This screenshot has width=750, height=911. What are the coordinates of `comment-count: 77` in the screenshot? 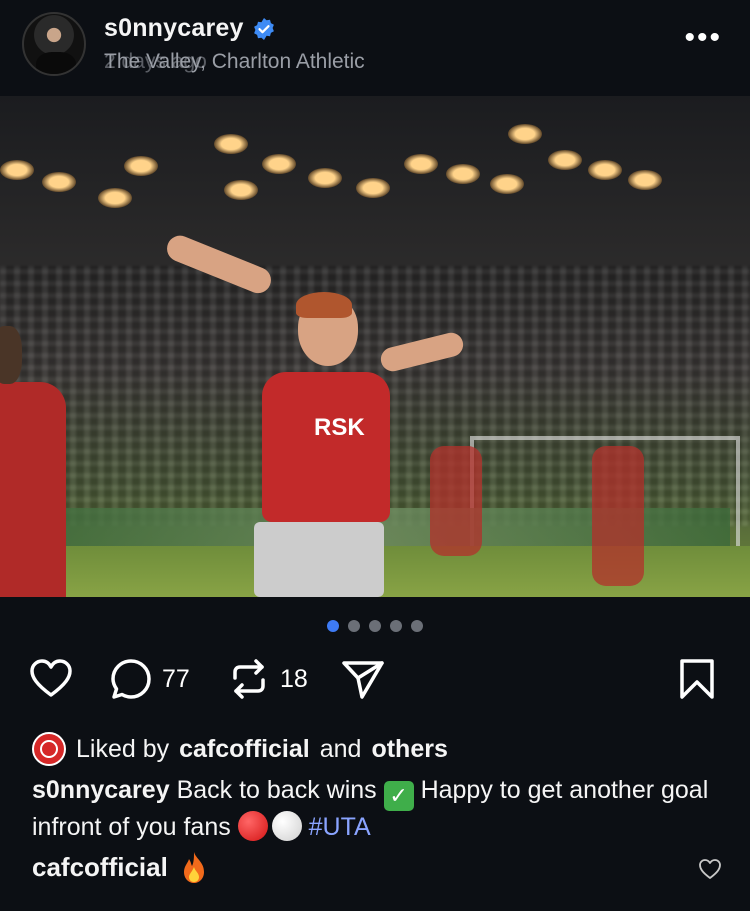 It's located at (176, 678).